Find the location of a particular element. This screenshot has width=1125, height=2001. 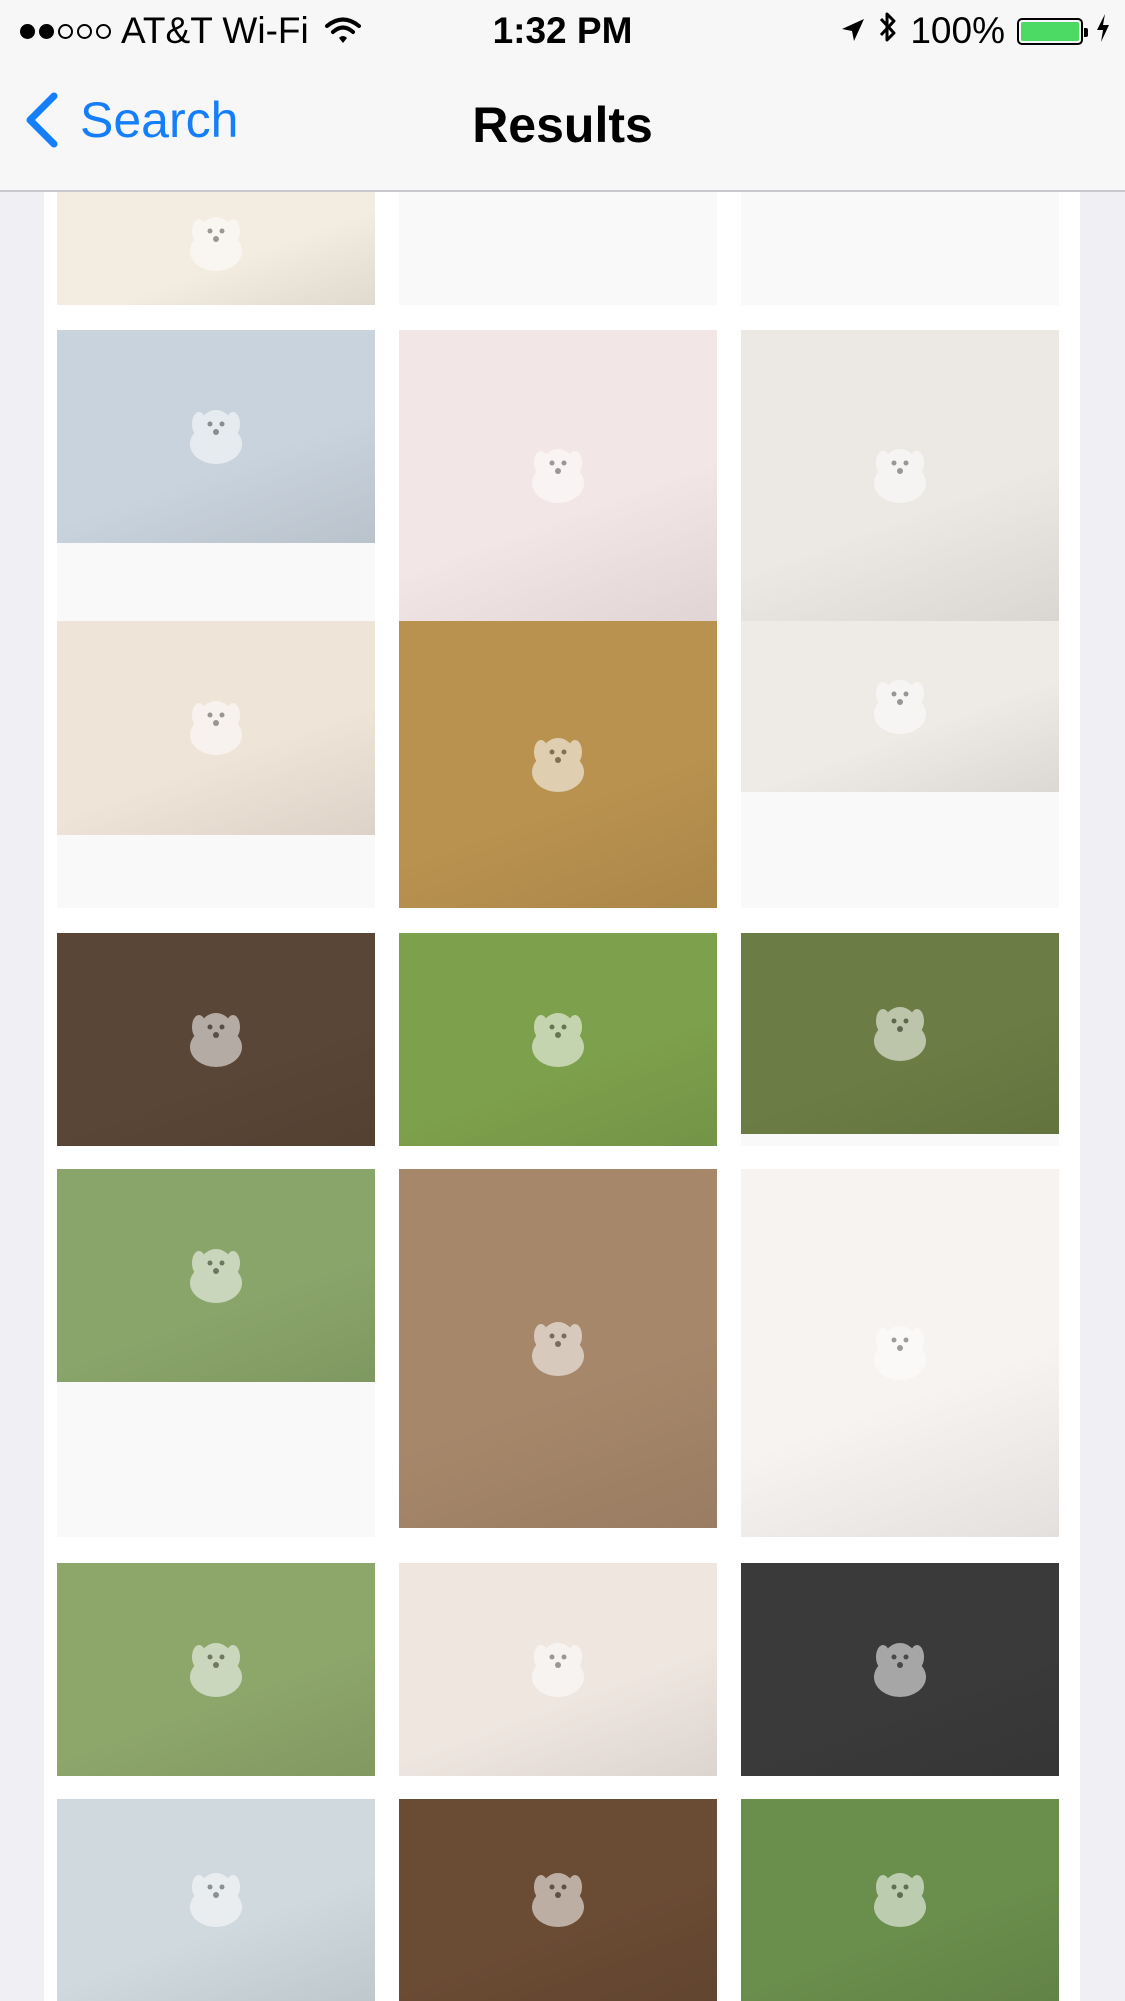

page-title: Results is located at coordinates (562, 125).